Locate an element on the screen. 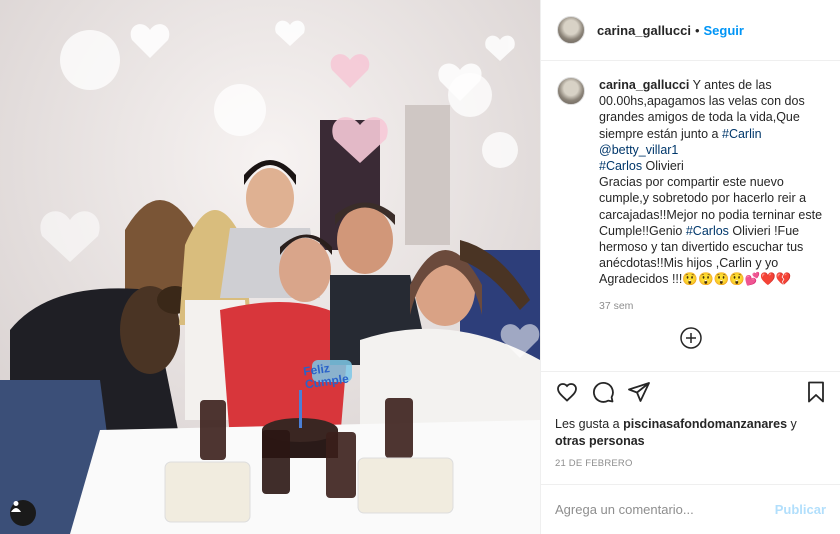 This screenshot has height=534, width=840. like-button is located at coordinates (567, 394).